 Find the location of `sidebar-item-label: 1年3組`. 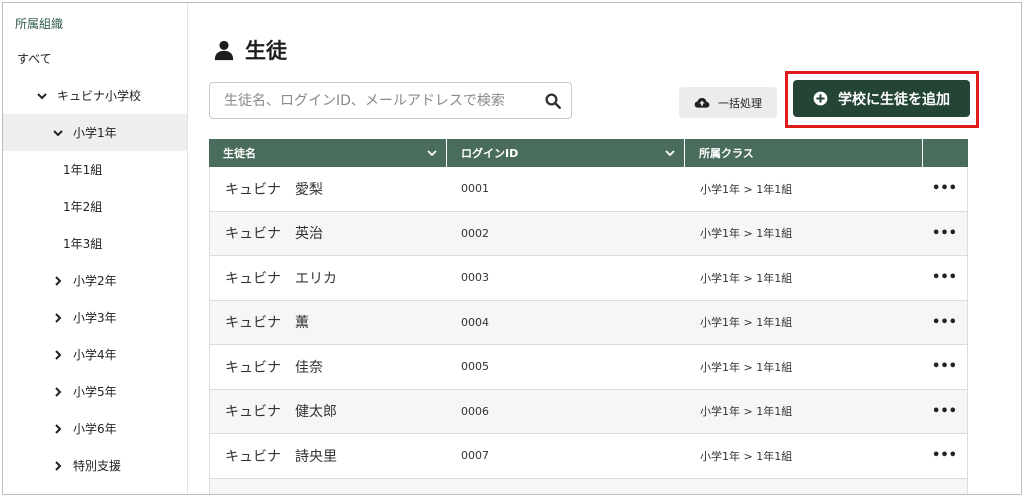

sidebar-item-label: 1年3組 is located at coordinates (83, 244).